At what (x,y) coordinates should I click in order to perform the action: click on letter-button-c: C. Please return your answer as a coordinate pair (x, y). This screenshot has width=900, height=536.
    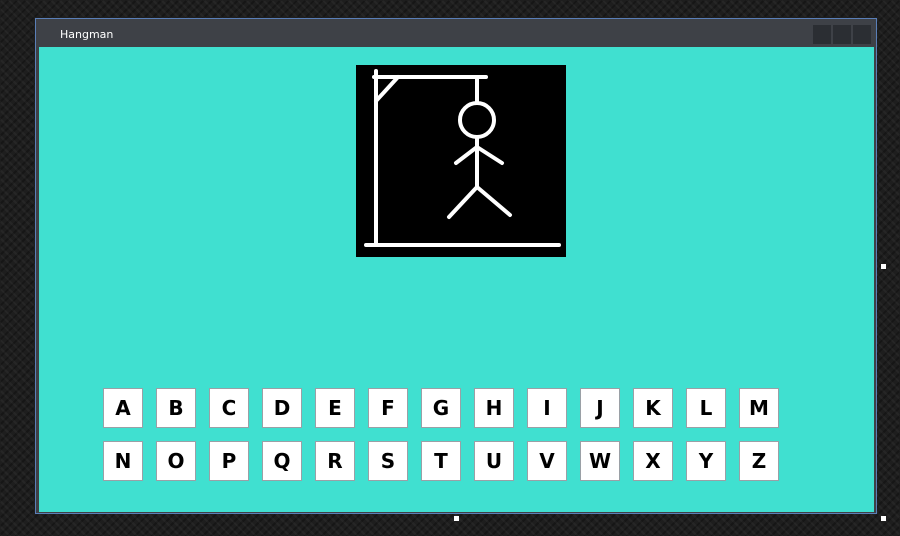
    Looking at the image, I should click on (229, 408).